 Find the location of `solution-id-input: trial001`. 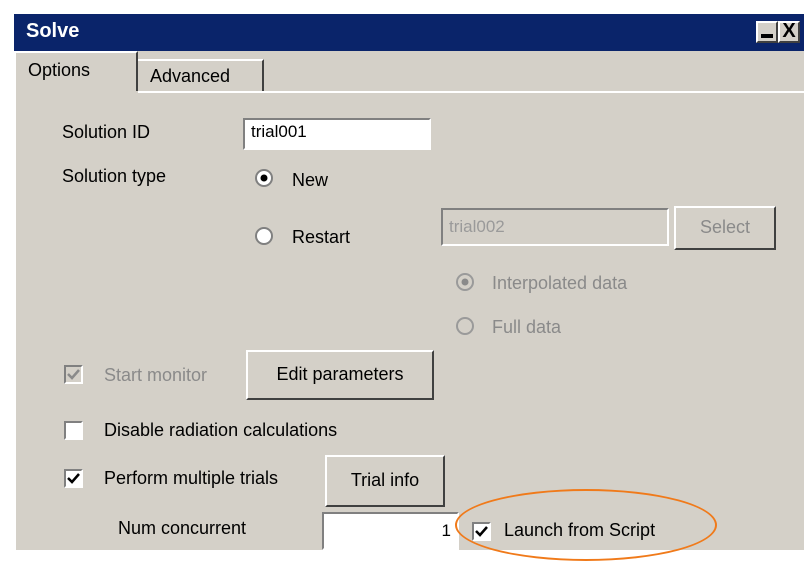

solution-id-input: trial001 is located at coordinates (337, 134).